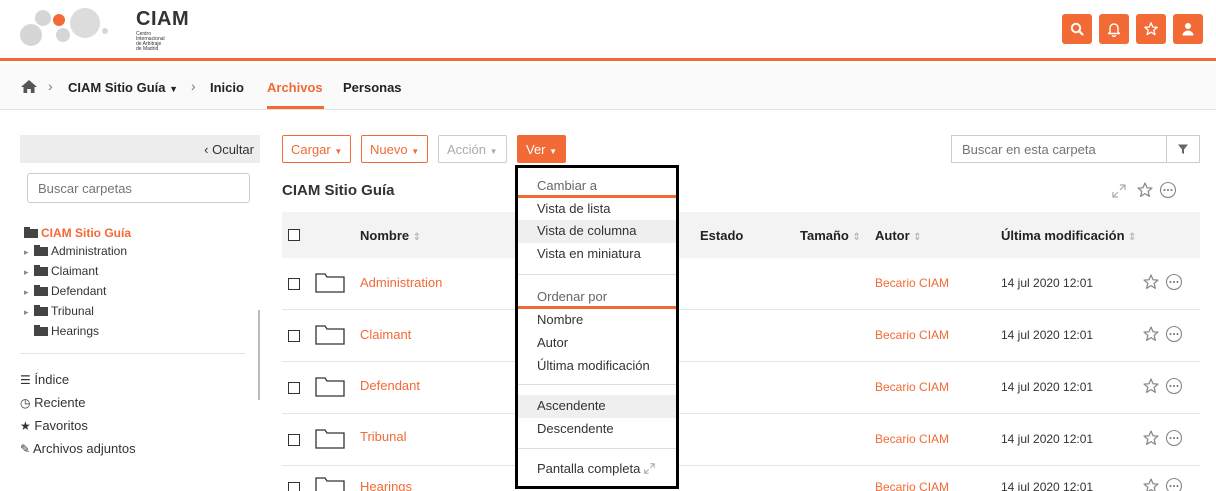 The width and height of the screenshot is (1216, 491). I want to click on select-all-checkbox, so click(294, 235).